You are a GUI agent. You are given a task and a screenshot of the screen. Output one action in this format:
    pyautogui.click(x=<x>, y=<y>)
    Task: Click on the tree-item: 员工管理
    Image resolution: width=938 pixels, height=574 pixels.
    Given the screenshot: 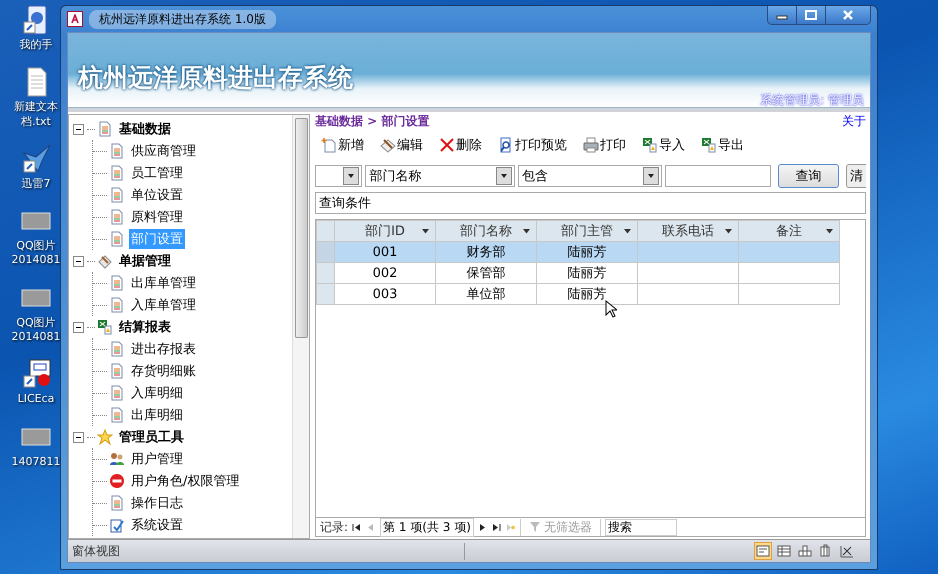 What is the action you would take?
    pyautogui.click(x=157, y=173)
    